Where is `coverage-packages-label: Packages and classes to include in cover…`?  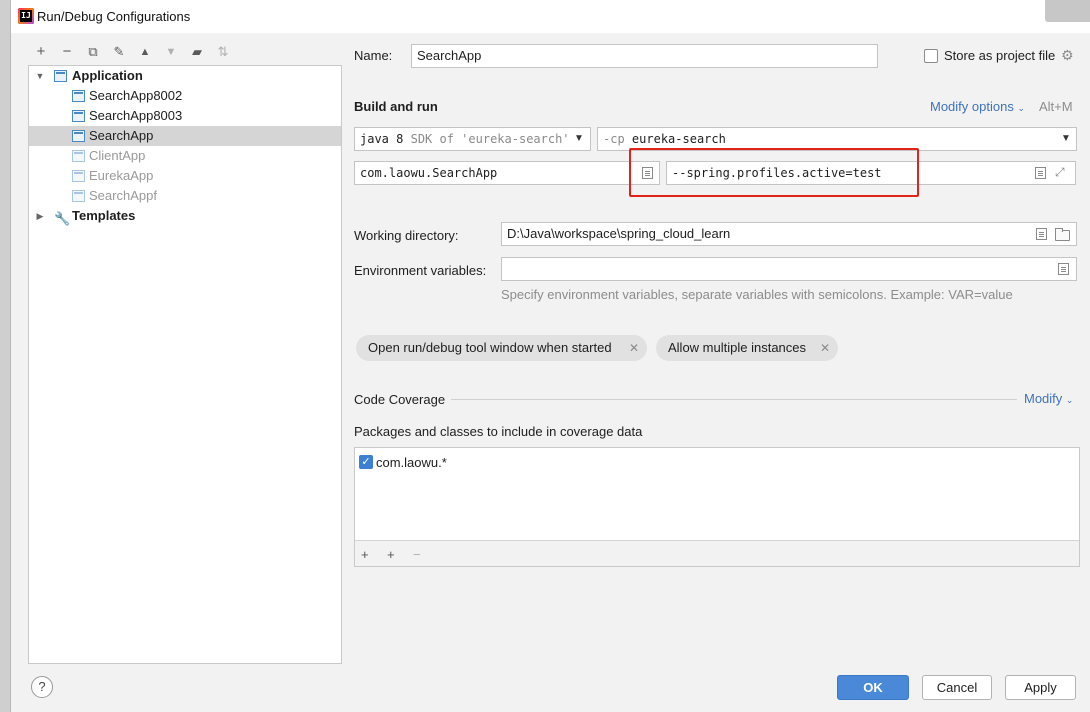 coverage-packages-label: Packages and classes to include in cover… is located at coordinates (498, 431).